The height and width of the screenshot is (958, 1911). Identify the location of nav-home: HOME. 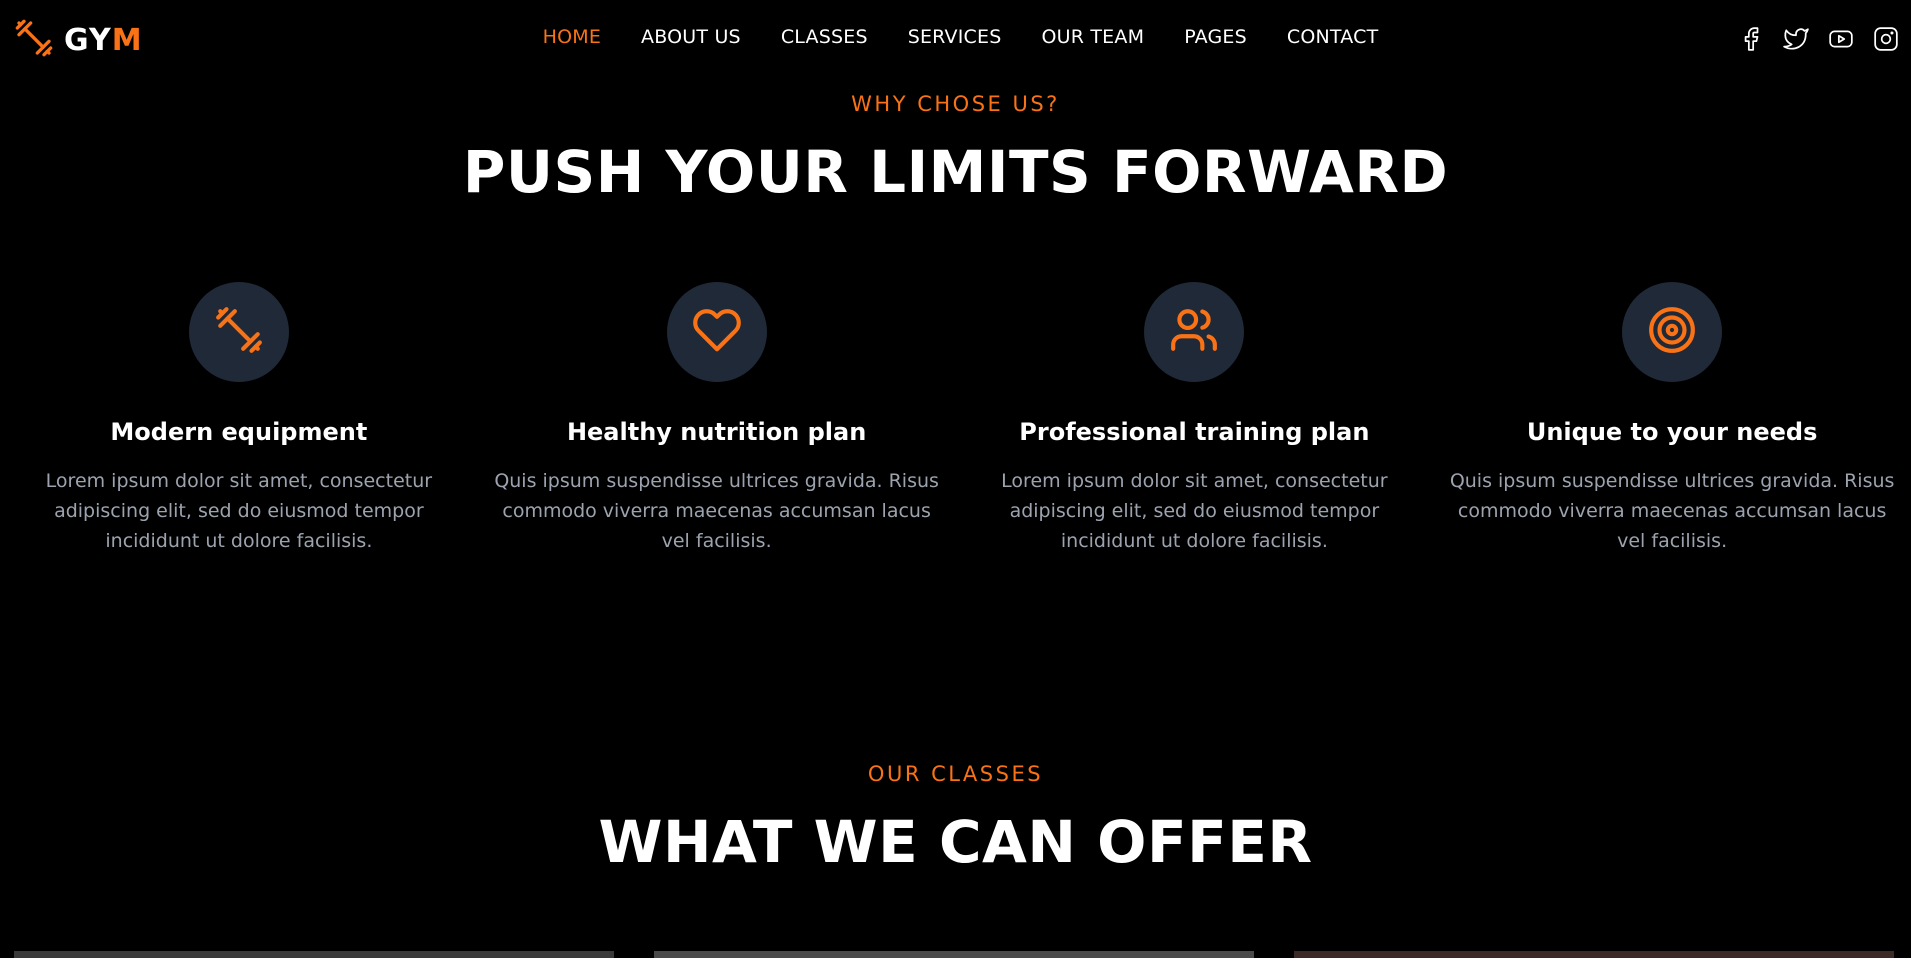
(572, 37).